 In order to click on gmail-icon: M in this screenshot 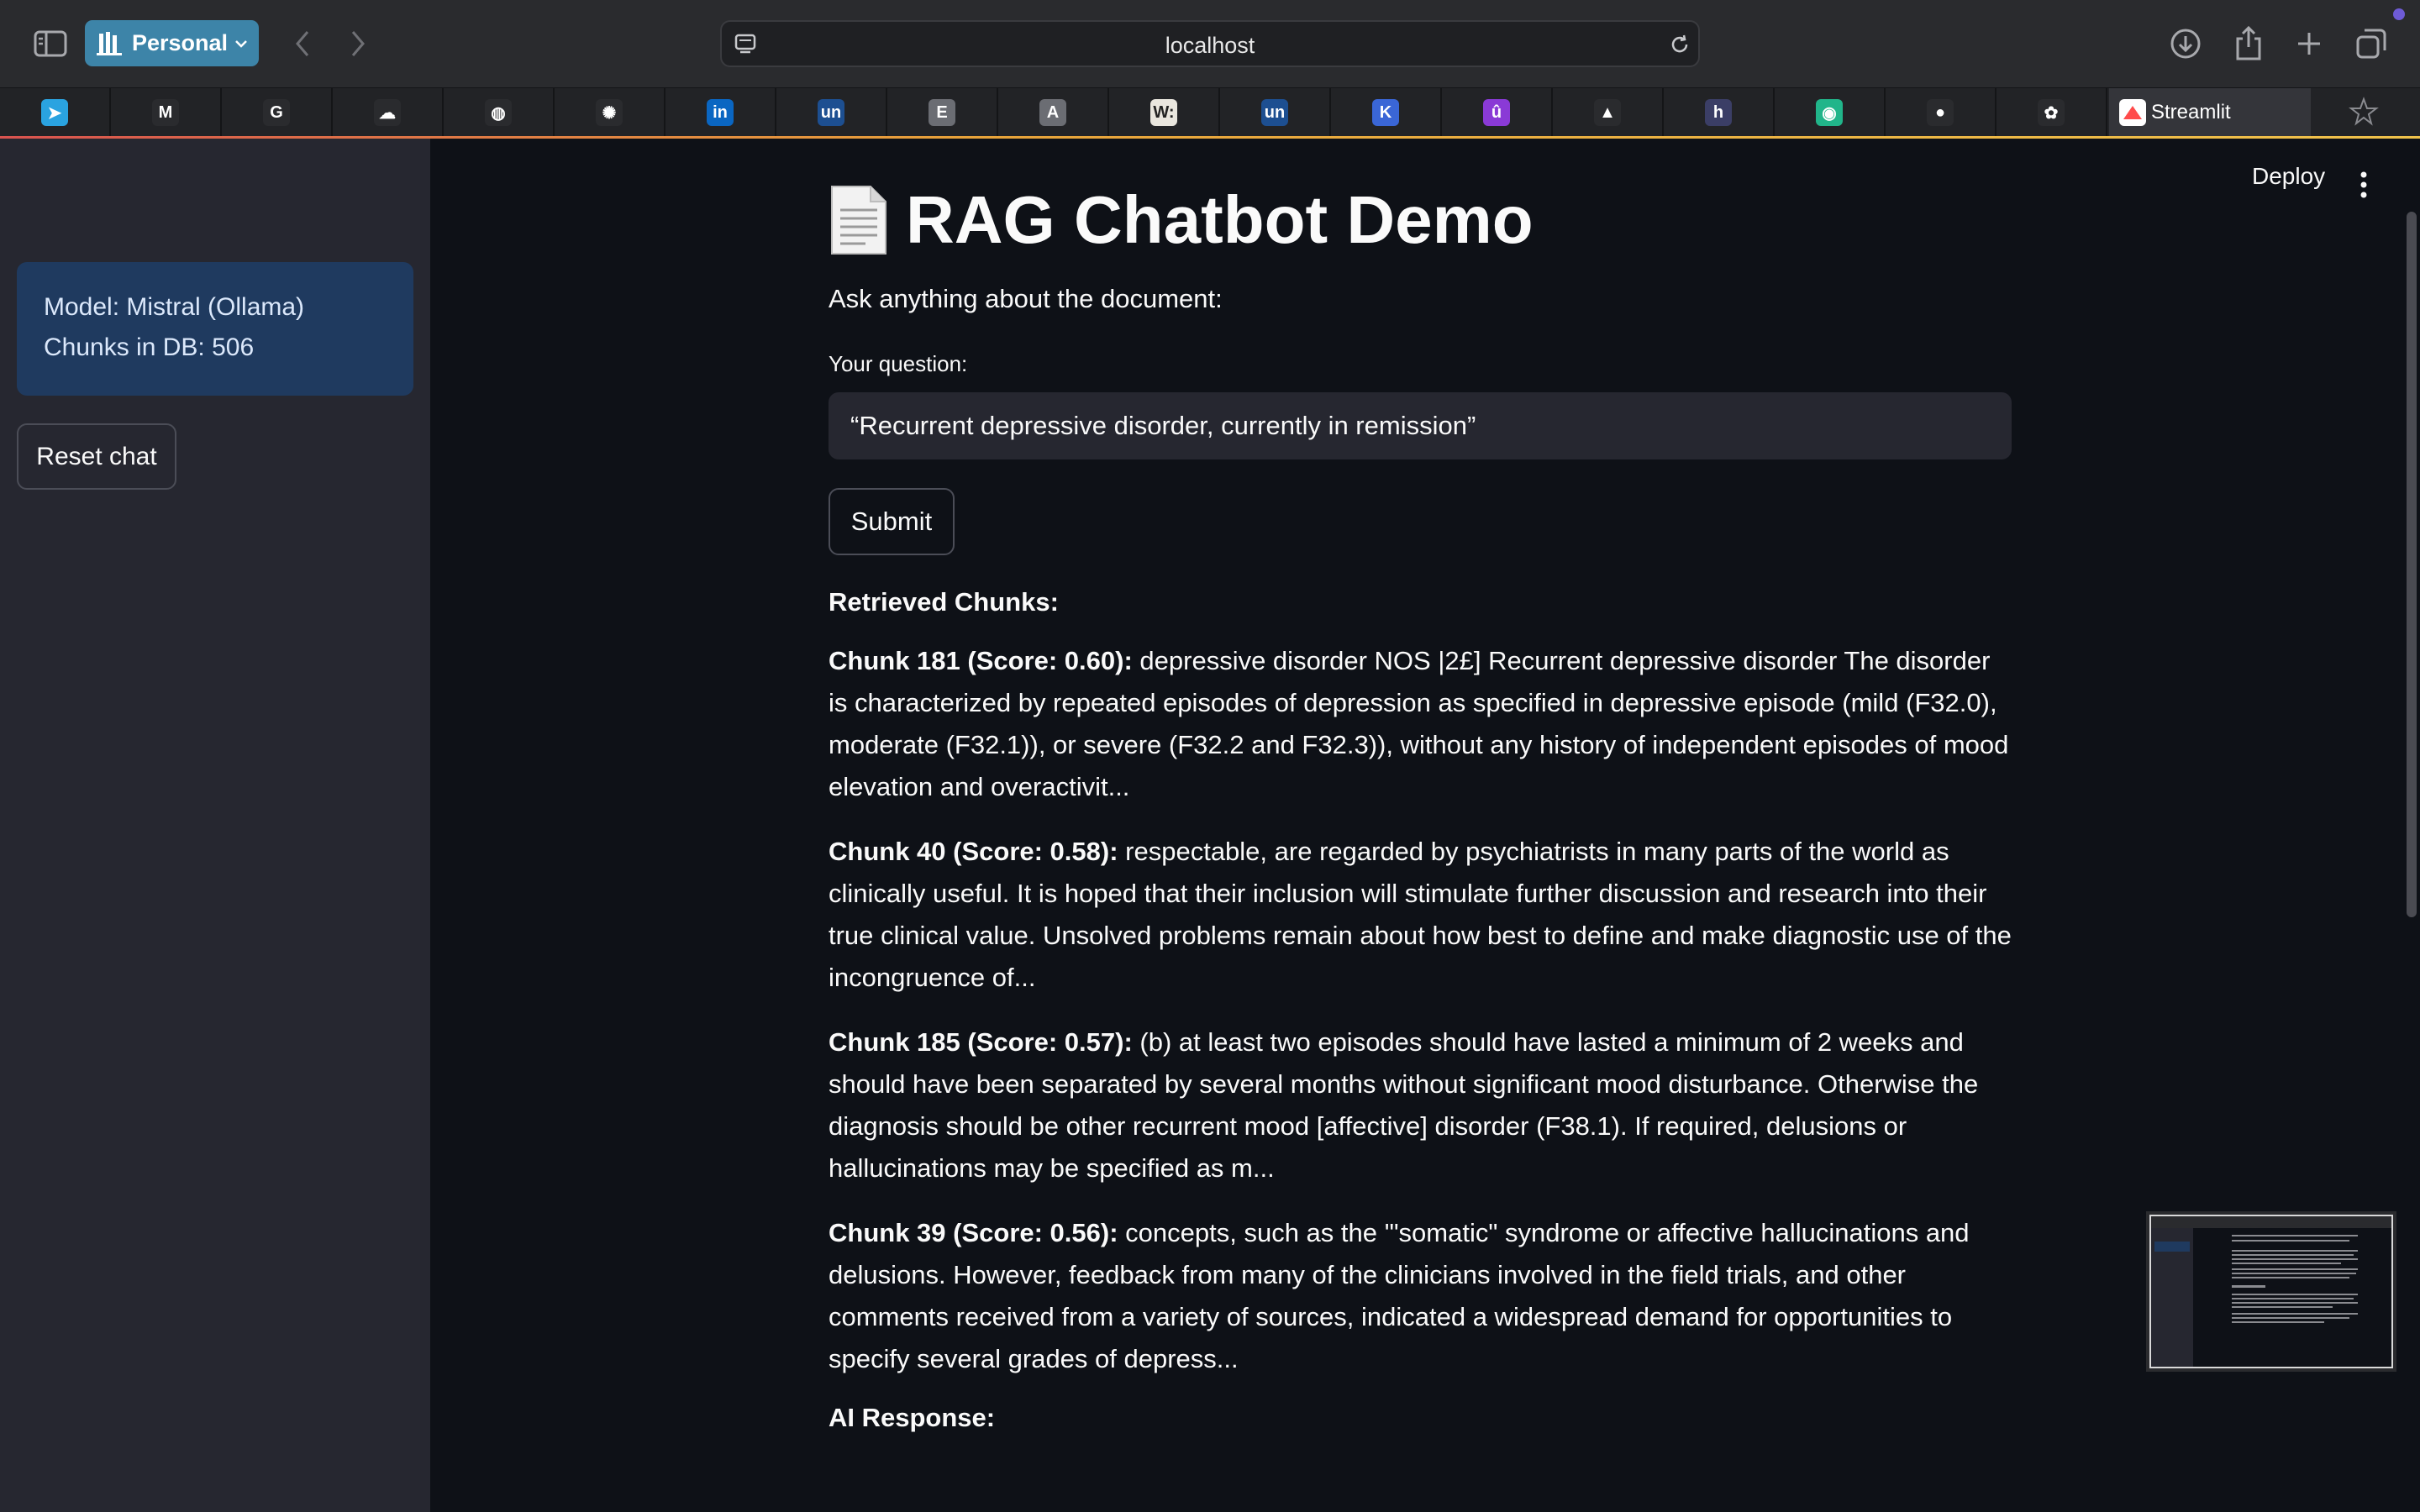, I will do `click(165, 112)`.